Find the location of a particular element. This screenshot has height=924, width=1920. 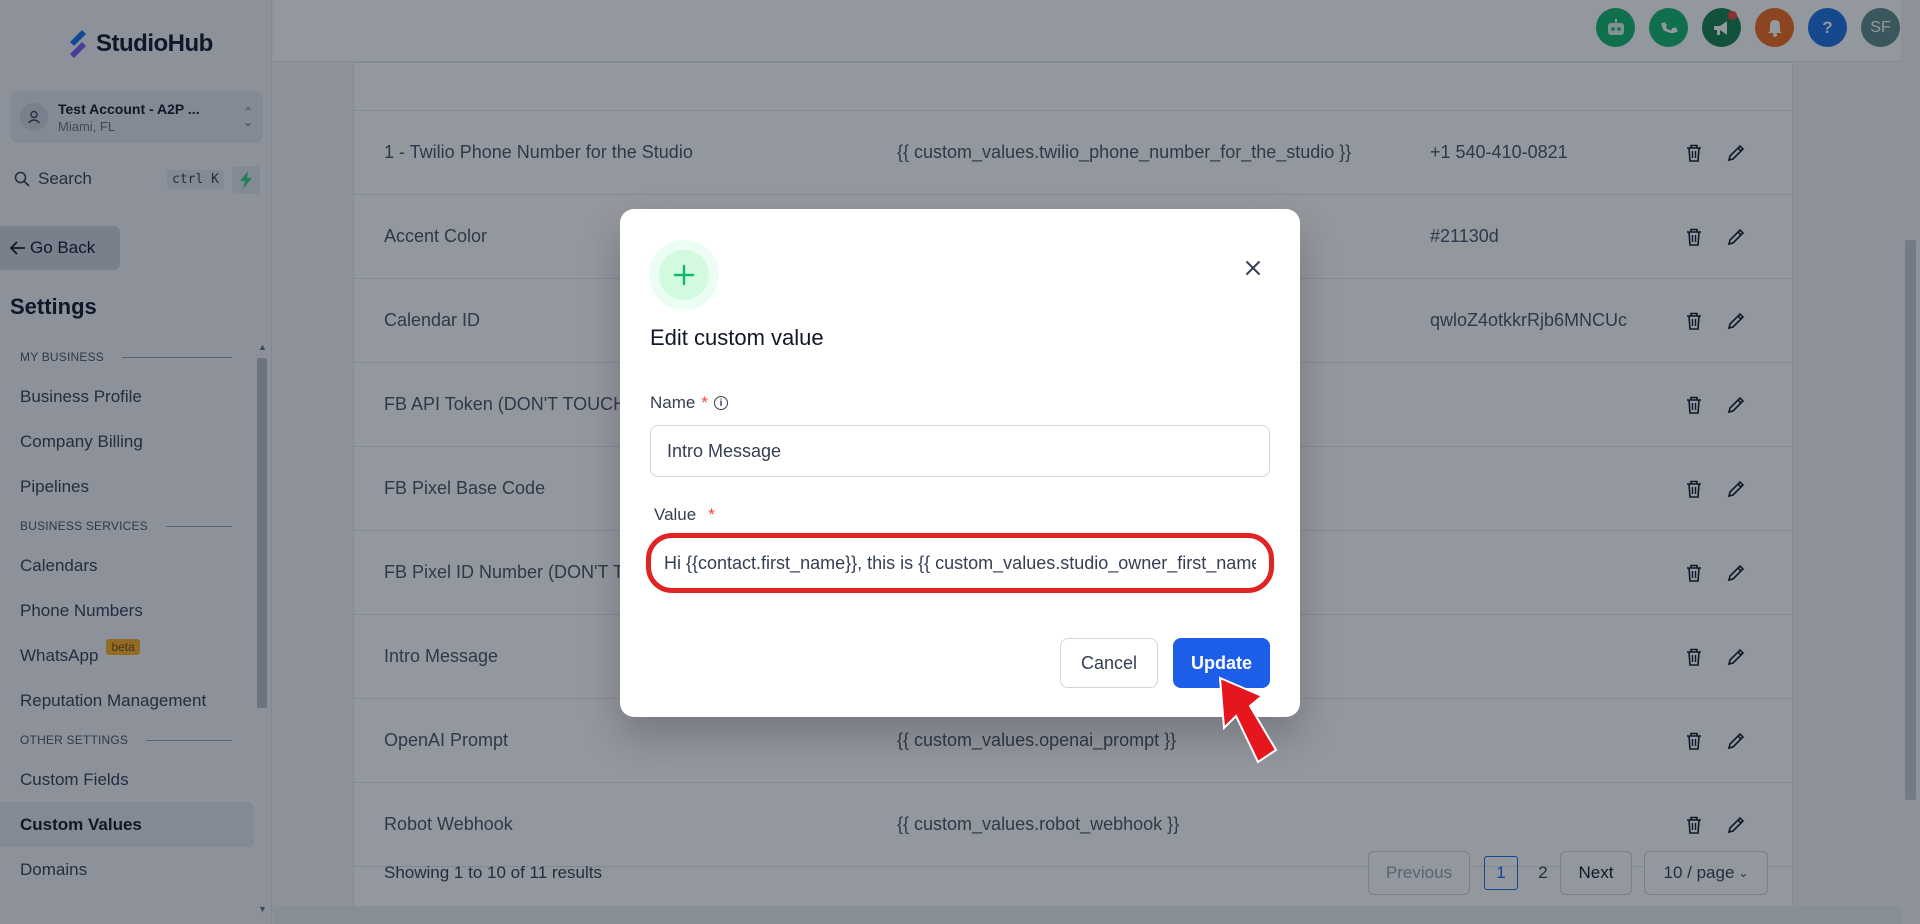

plus-icon is located at coordinates (684, 275).